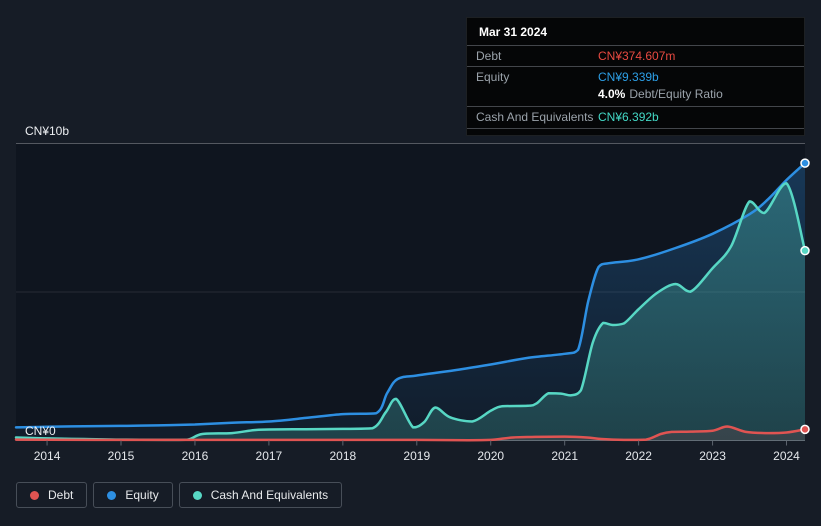 The height and width of the screenshot is (526, 821). Describe the element at coordinates (635, 128) in the screenshot. I see `tooltip-bottom-divider` at that location.